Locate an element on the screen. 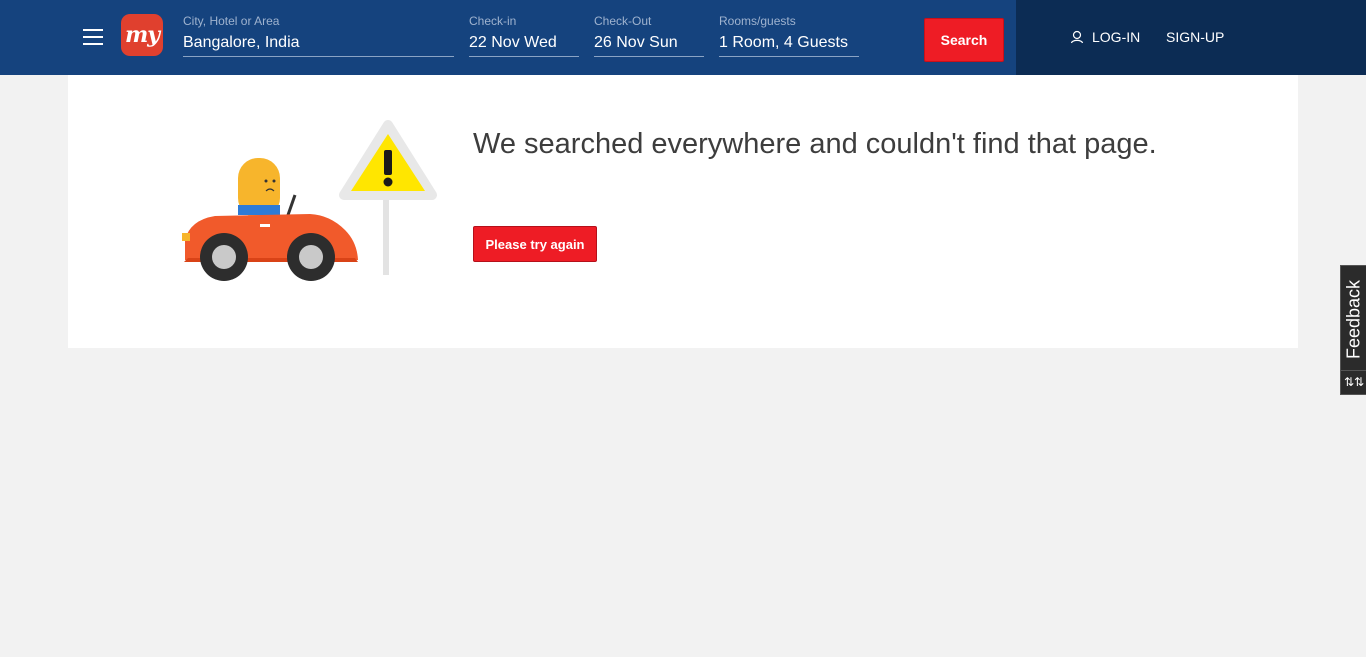  feedback-label: Feedback is located at coordinates (1353, 319).